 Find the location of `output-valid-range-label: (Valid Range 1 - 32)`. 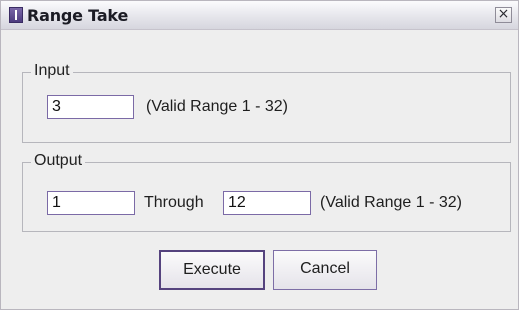

output-valid-range-label: (Valid Range 1 - 32) is located at coordinates (391, 202).